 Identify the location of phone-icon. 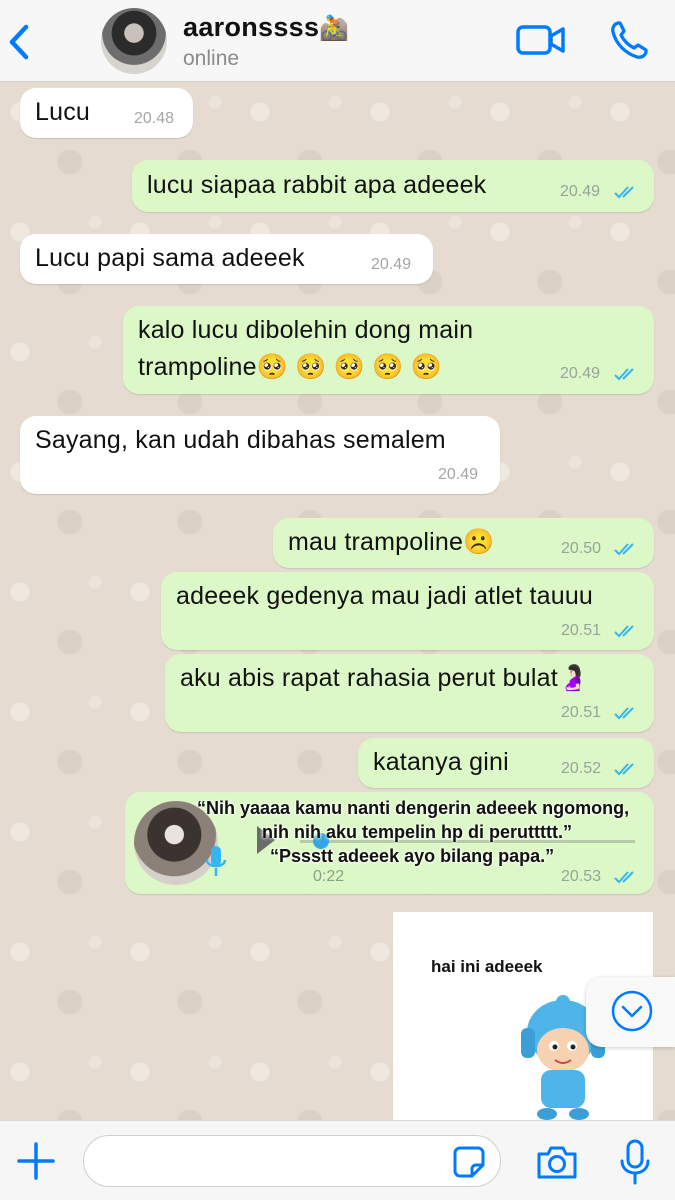
(629, 40).